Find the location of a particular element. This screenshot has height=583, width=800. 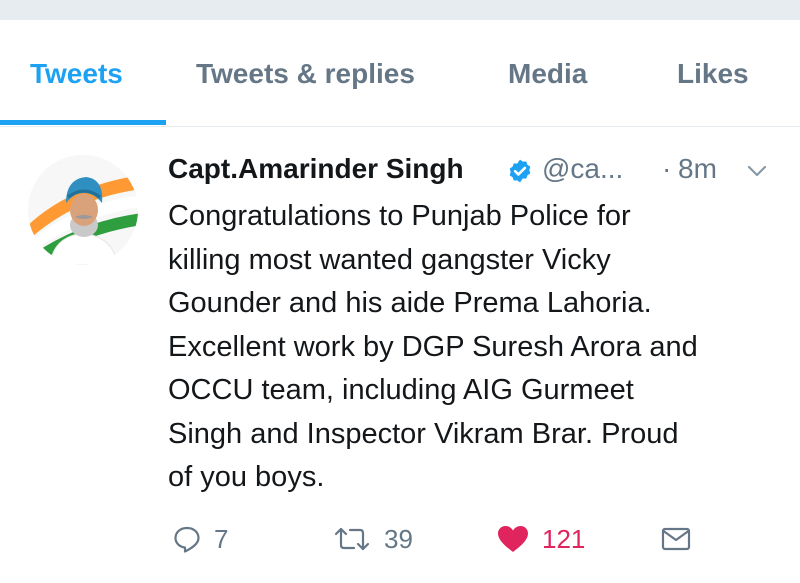

tweet-text-line: of you boys. is located at coordinates (246, 477).